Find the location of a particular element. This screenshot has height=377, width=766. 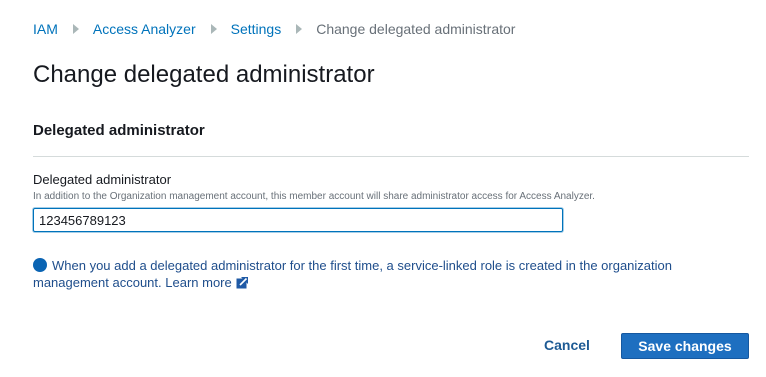

save-changes-button: Save changes is located at coordinates (685, 346).